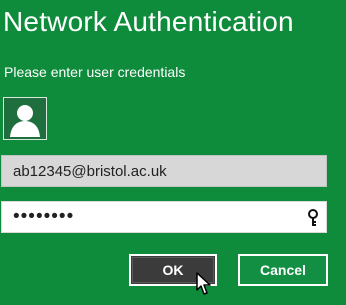 This screenshot has width=346, height=305. What do you see at coordinates (44, 216) in the screenshot?
I see `password-value: ••••••••` at bounding box center [44, 216].